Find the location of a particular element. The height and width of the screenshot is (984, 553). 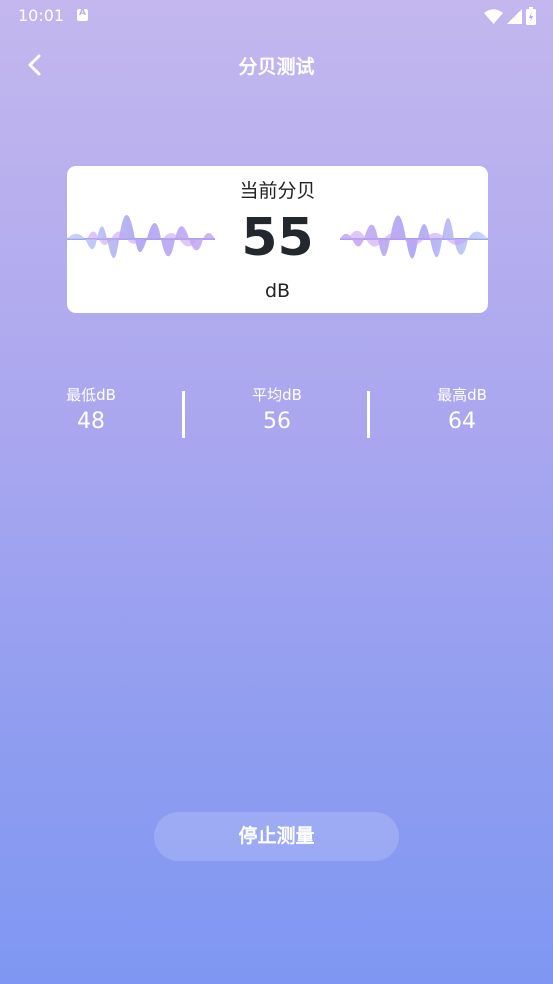

status-bar: 10:01 A is located at coordinates (276, 16).